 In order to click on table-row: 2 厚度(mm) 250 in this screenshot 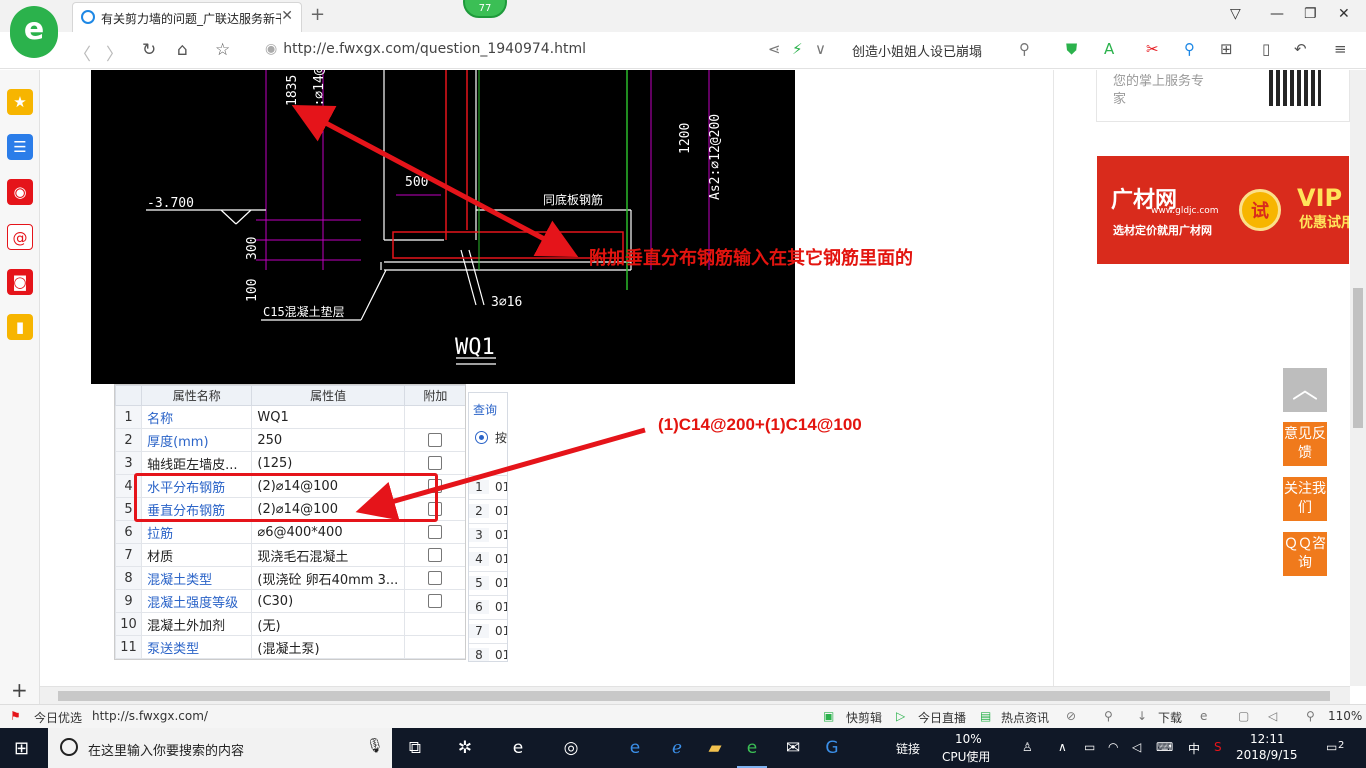, I will do `click(290, 440)`.